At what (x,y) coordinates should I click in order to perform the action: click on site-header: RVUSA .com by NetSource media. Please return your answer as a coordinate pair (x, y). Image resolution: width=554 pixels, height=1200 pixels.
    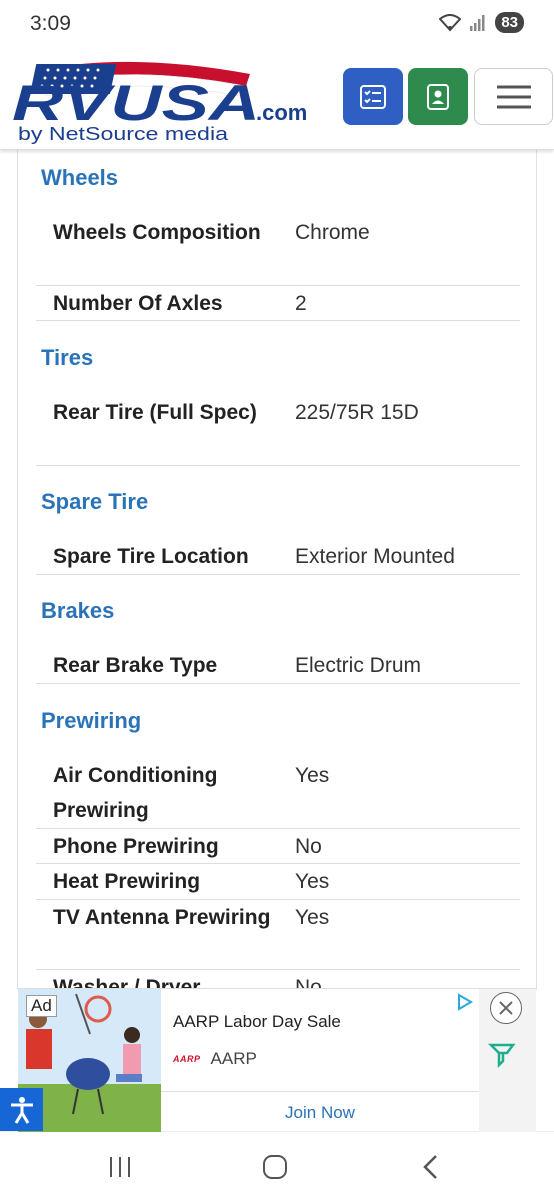
    Looking at the image, I should click on (277, 99).